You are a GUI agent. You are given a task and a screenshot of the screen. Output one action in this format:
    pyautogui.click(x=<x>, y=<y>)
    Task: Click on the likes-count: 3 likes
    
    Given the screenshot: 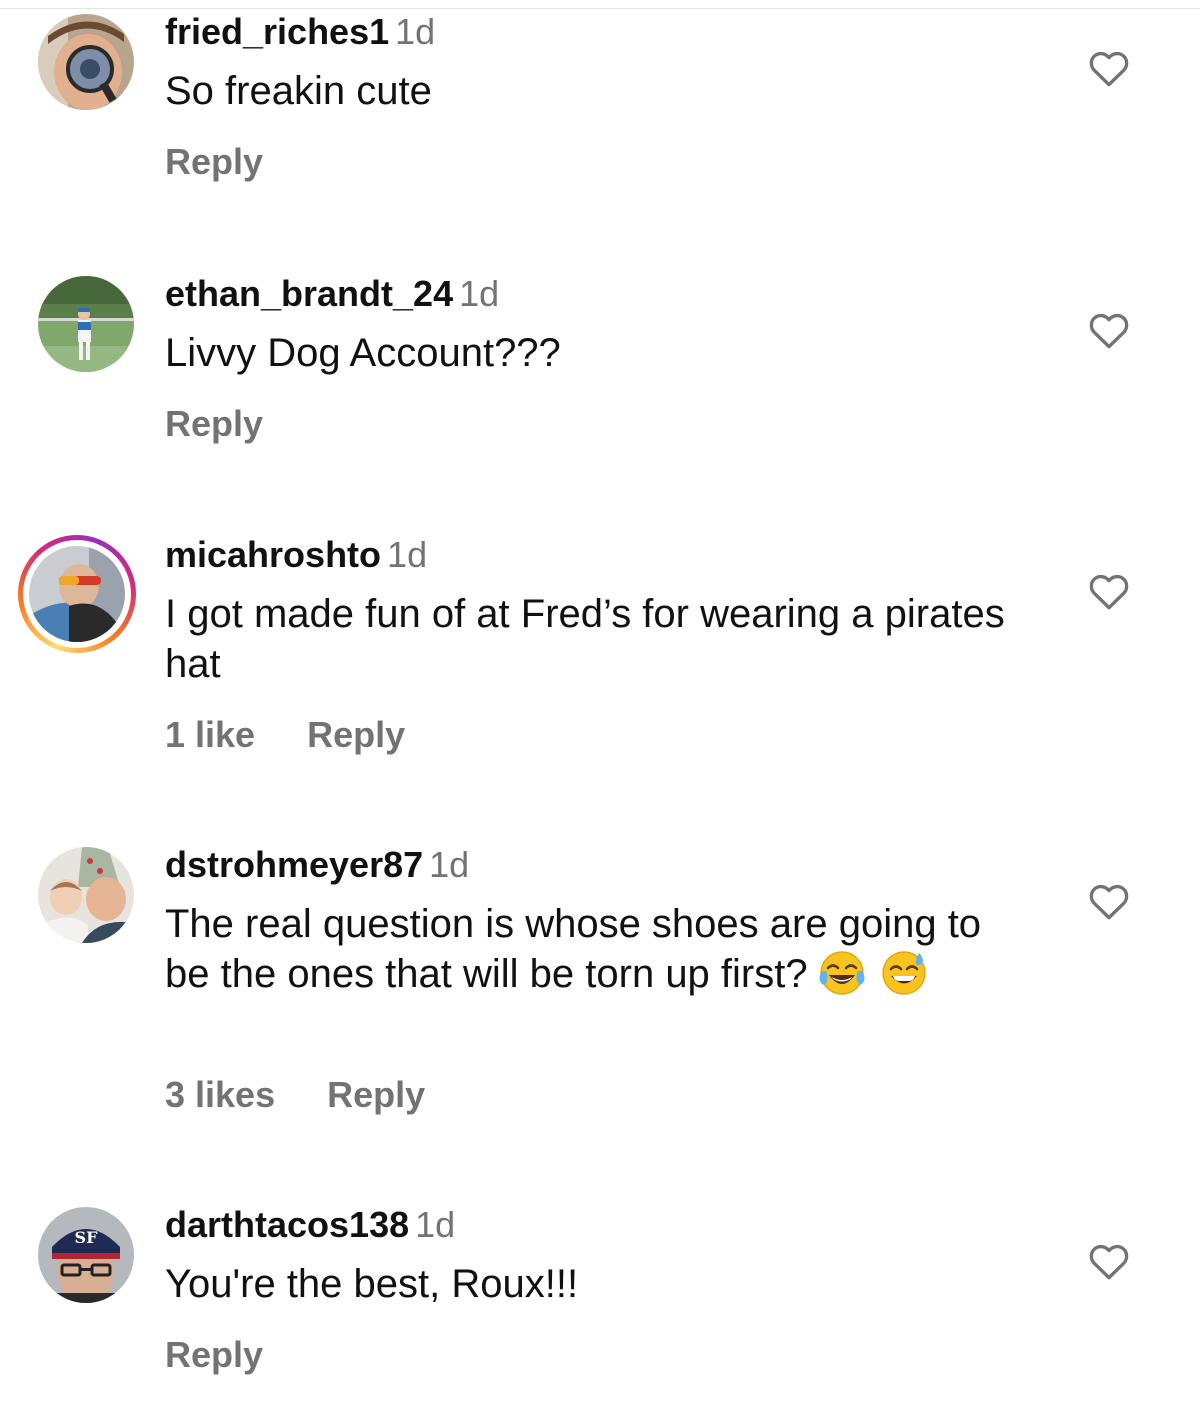 What is the action you would take?
    pyautogui.click(x=220, y=1094)
    